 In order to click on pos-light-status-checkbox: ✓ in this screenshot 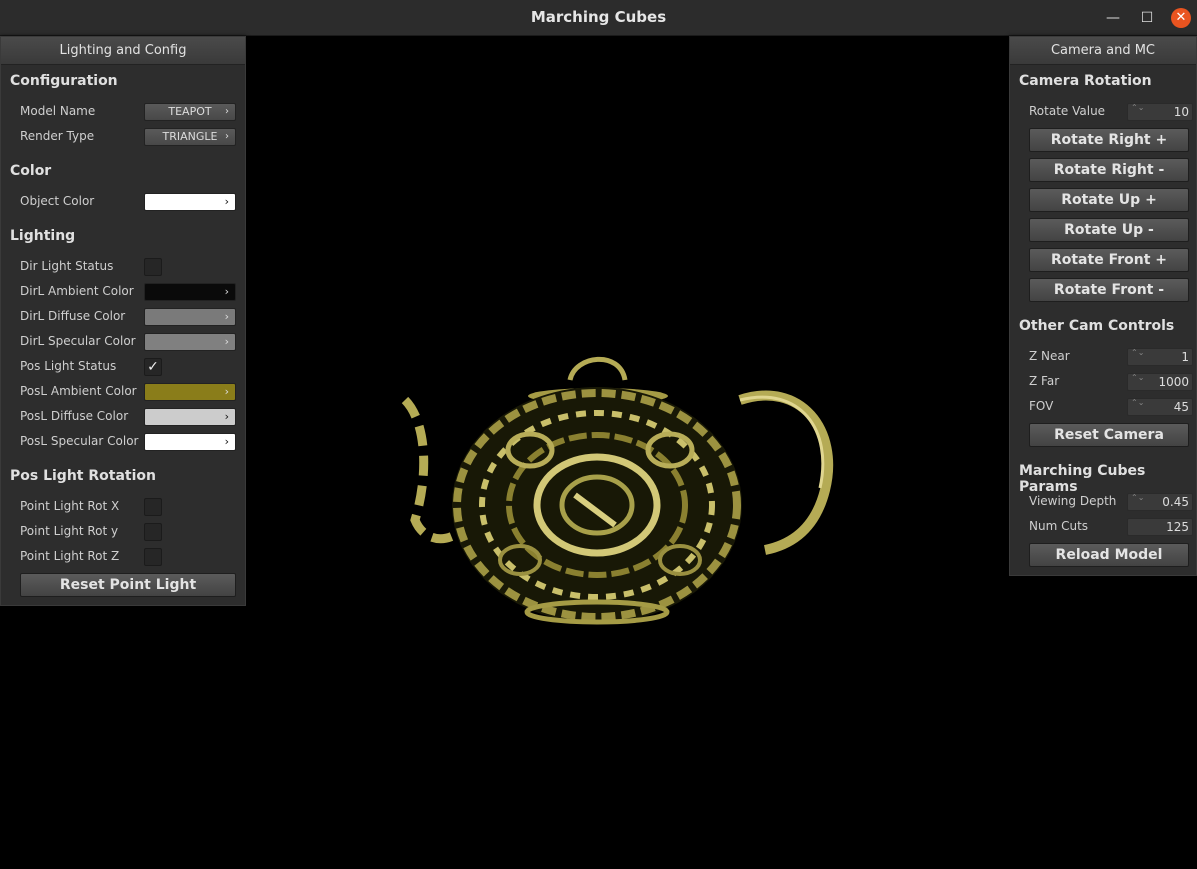, I will do `click(153, 367)`.